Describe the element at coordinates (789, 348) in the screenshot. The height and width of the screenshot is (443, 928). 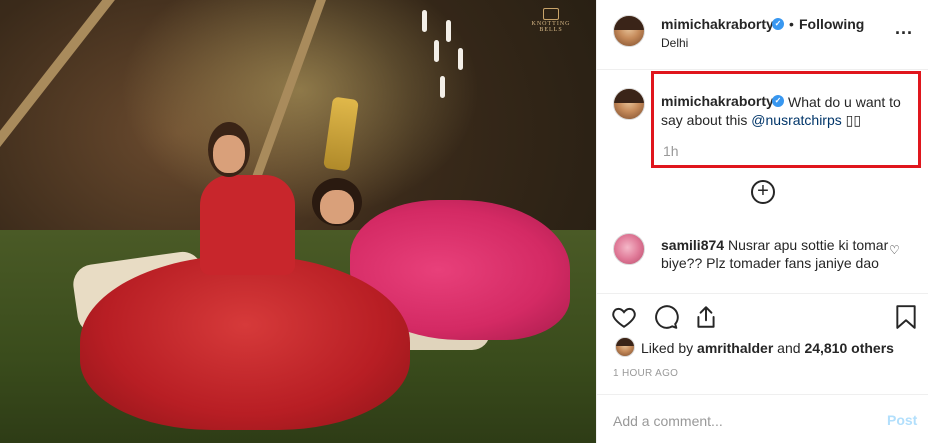
I see `likes-conjunction: and` at that location.